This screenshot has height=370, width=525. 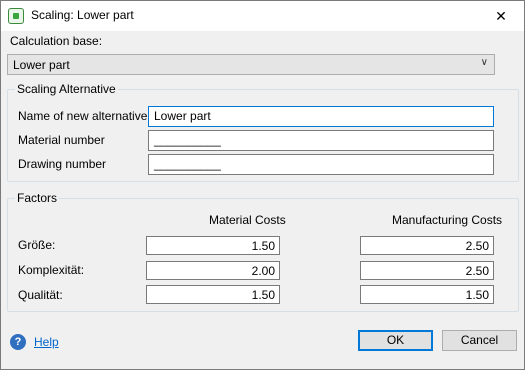 What do you see at coordinates (61, 140) in the screenshot?
I see `material-number-label: Material number` at bounding box center [61, 140].